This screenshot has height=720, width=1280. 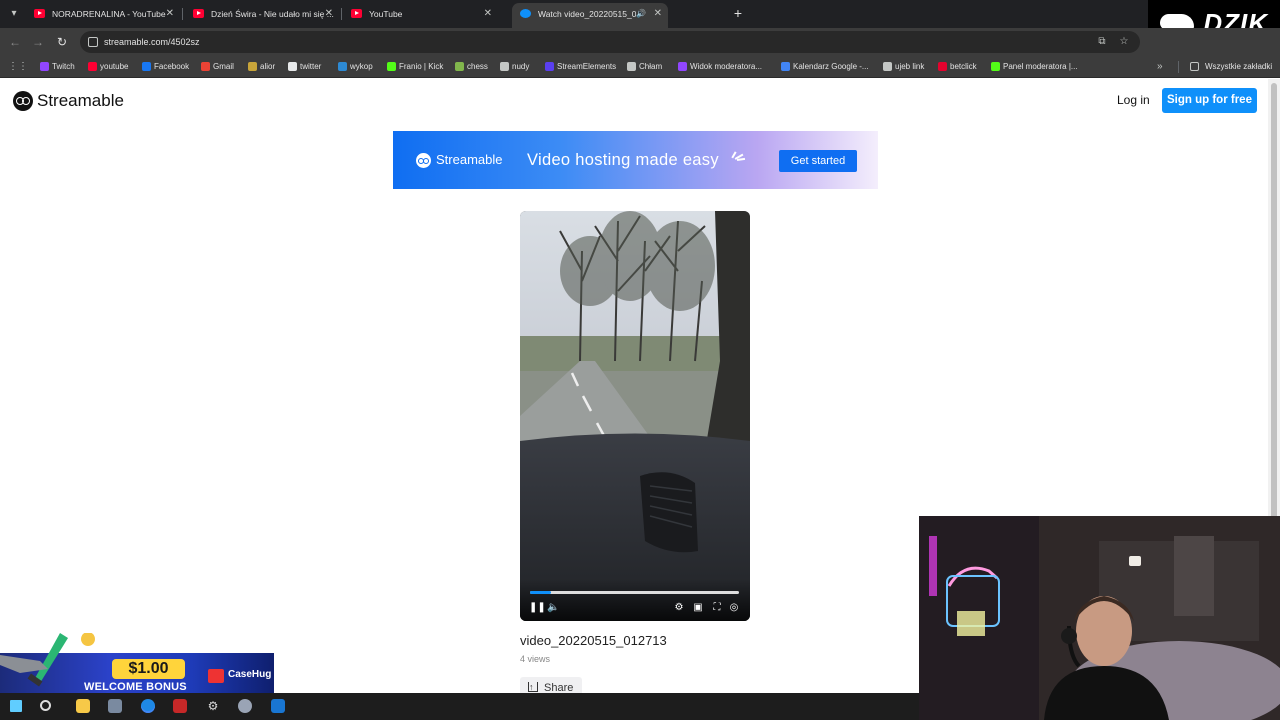 What do you see at coordinates (635, 416) in the screenshot?
I see `video-player: ❚❚ 🔈 ⚙ ▣ ⛶ ◎` at bounding box center [635, 416].